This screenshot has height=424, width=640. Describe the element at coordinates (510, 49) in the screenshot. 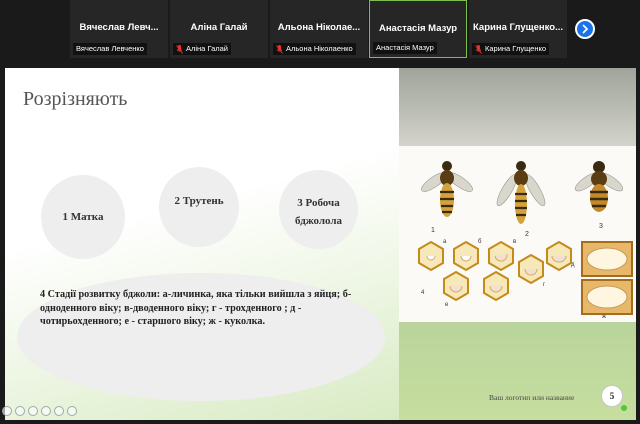

I see `participant-label: Карина Глущенко` at that location.